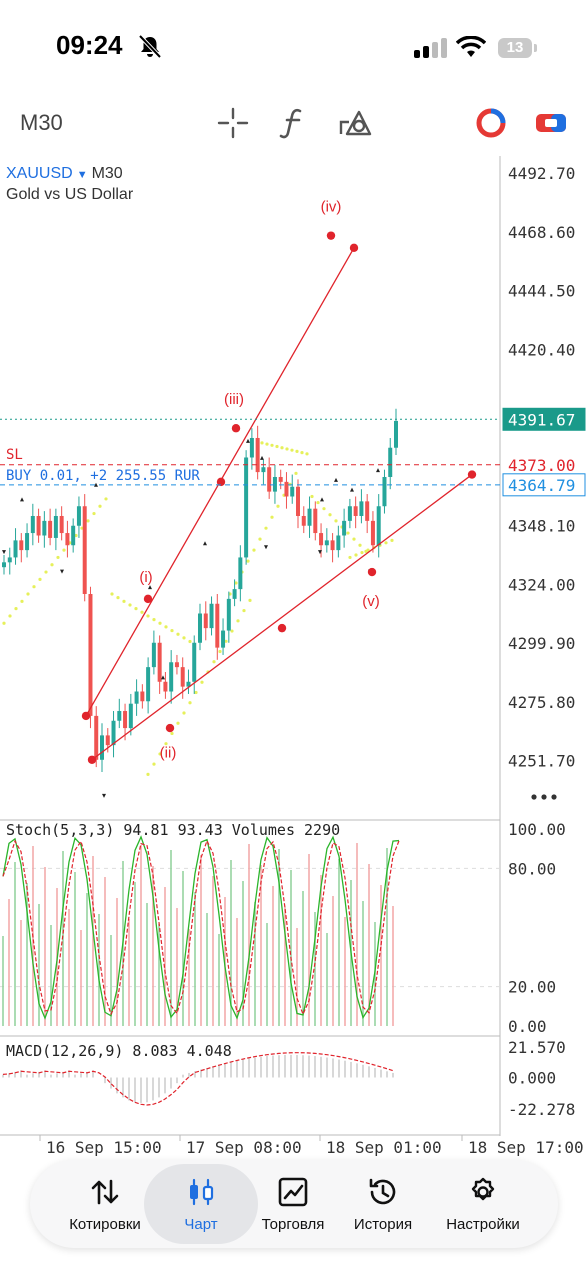 This screenshot has height=1280, width=588. I want to click on one-click-trading-icon, so click(551, 123).